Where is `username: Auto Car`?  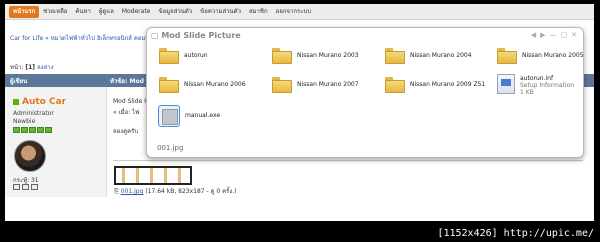 username: Auto Car is located at coordinates (39, 102).